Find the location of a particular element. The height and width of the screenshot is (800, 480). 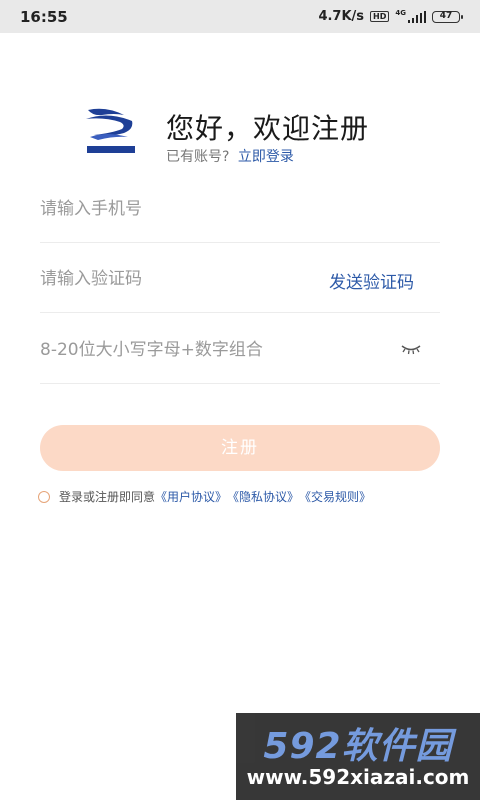

welcome-title: 您好，欢迎注册 is located at coordinates (268, 128).